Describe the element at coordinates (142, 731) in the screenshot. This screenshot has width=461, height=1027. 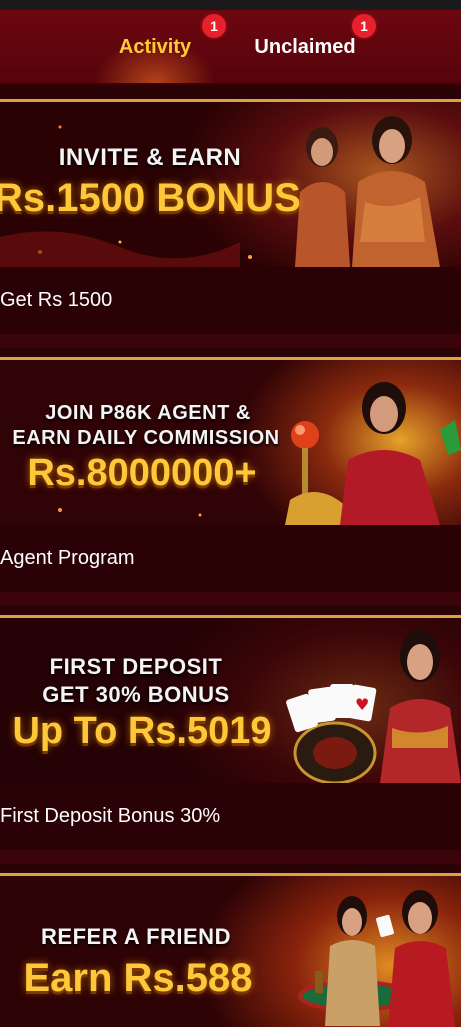
I see `banner-amount: Up To Rs.5019` at that location.